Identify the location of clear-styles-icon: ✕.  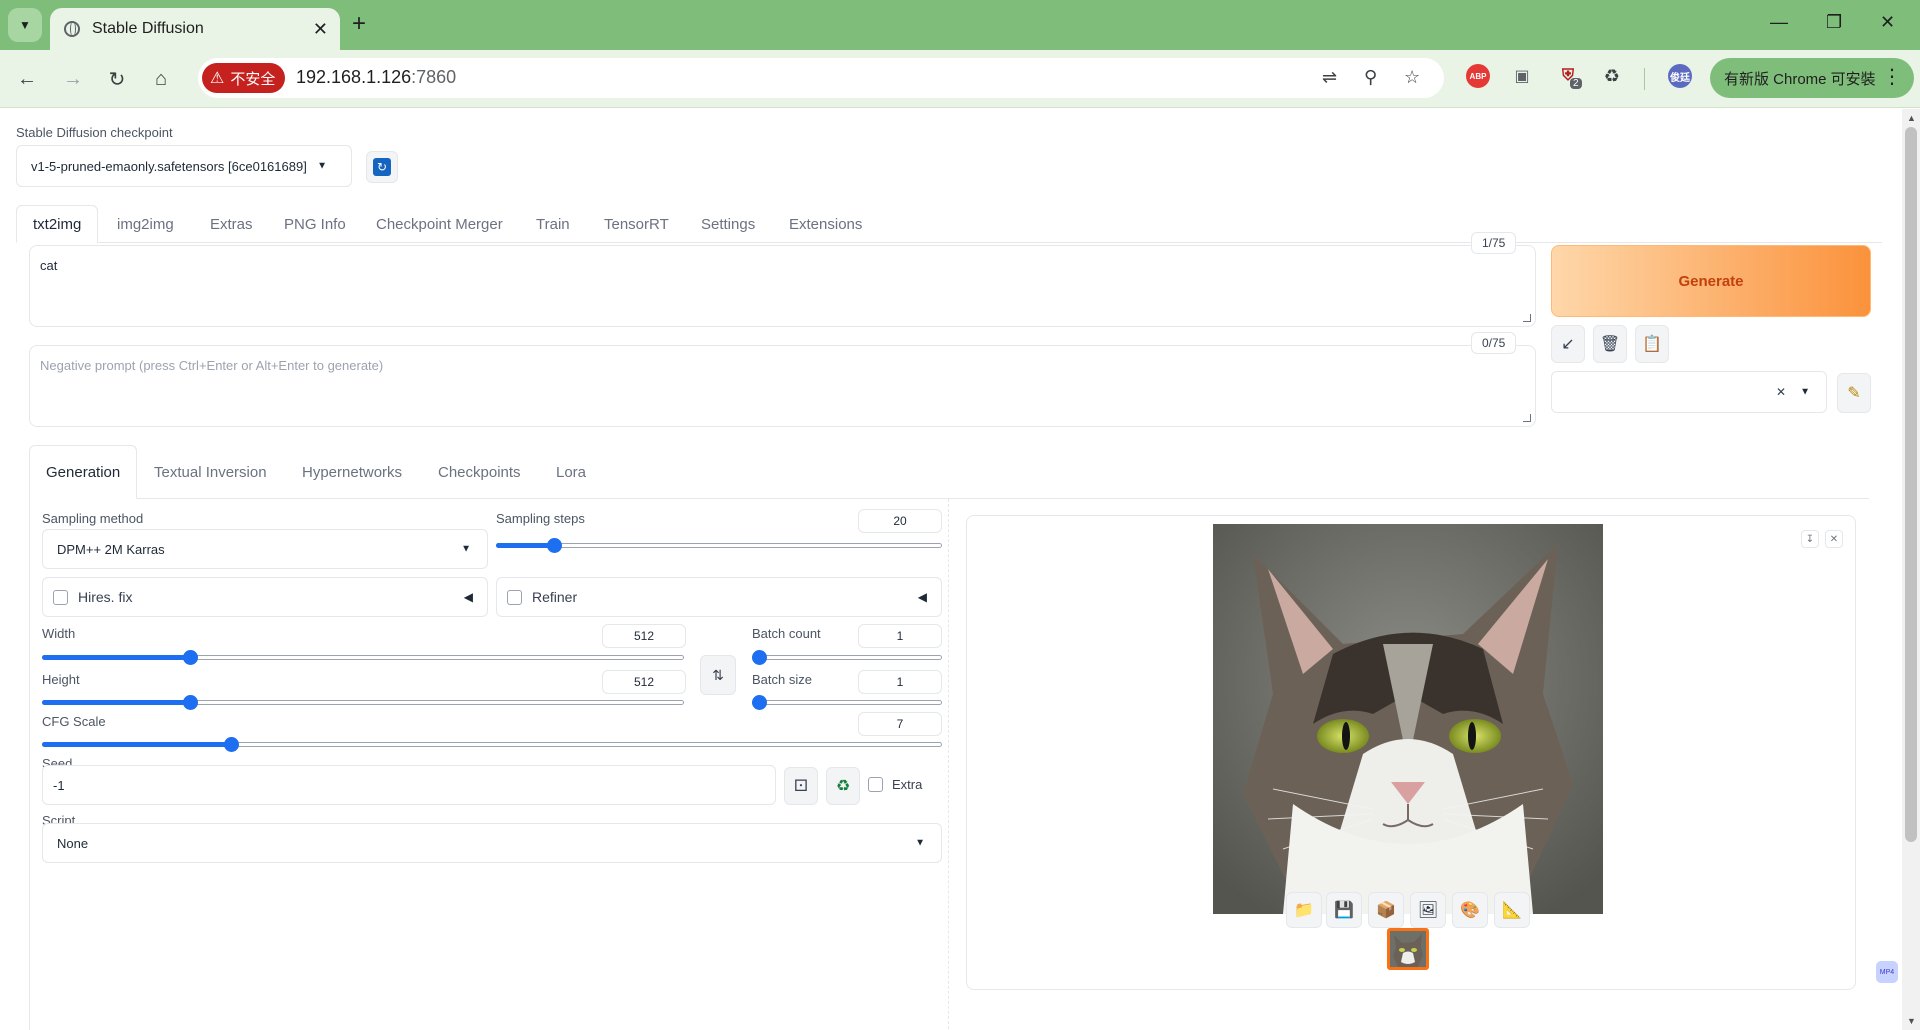
(1781, 392).